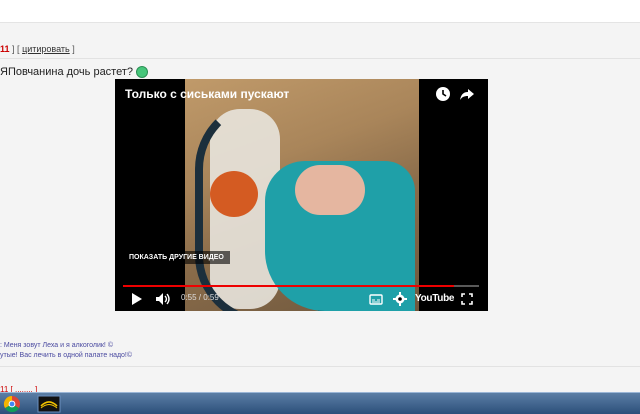 This screenshot has height=414, width=640. I want to click on quote-link: цитировать, so click(46, 49).